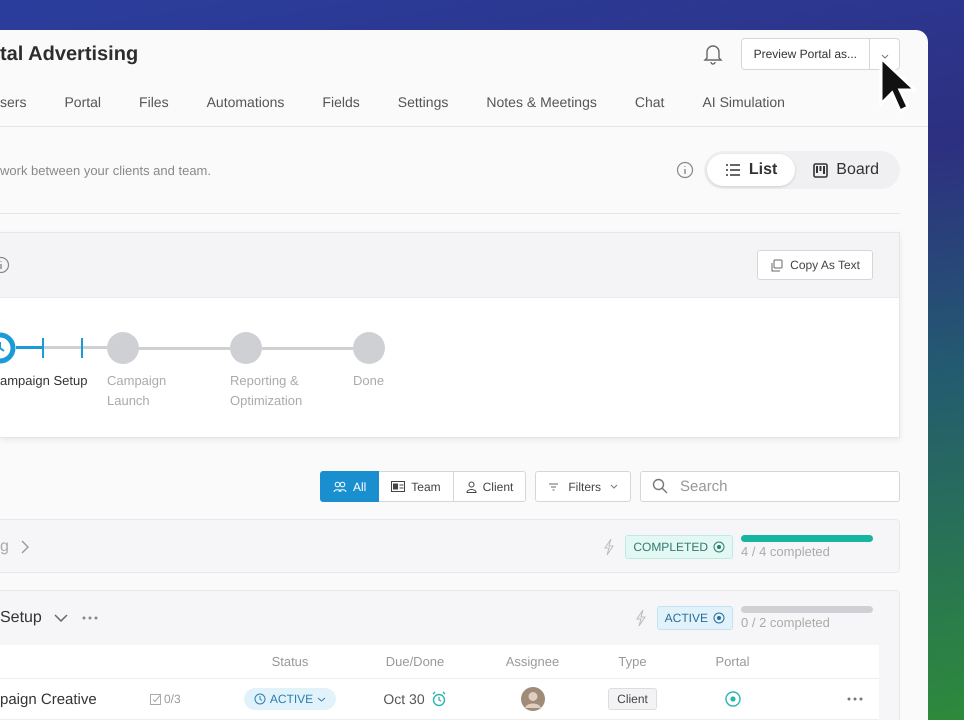 The height and width of the screenshot is (720, 964). I want to click on nav-tab: sers, so click(13, 102).